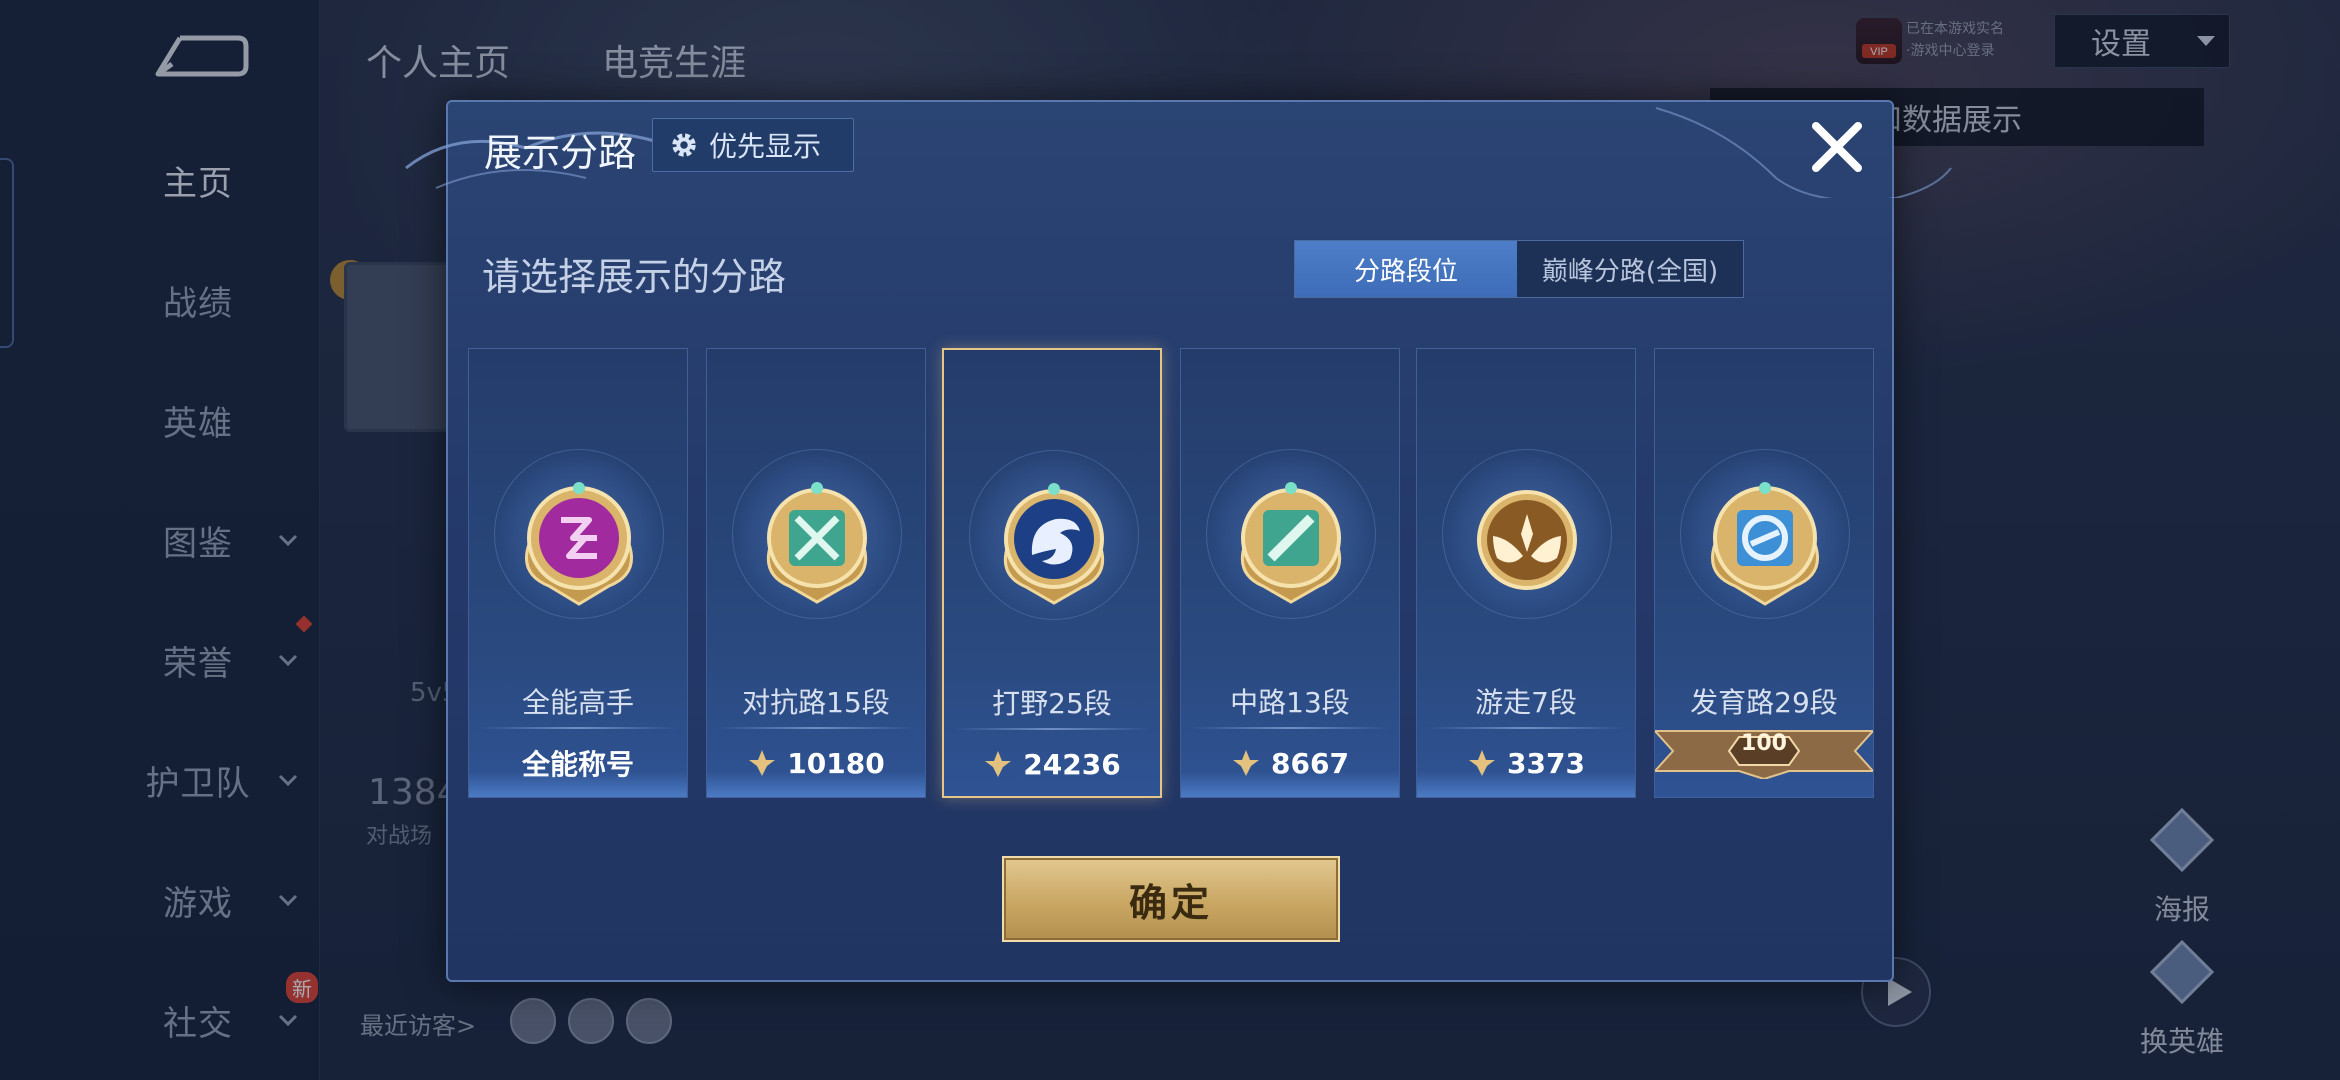 The width and height of the screenshot is (2340, 1080). Describe the element at coordinates (1290, 702) in the screenshot. I see `lane-name: 中路13段` at that location.